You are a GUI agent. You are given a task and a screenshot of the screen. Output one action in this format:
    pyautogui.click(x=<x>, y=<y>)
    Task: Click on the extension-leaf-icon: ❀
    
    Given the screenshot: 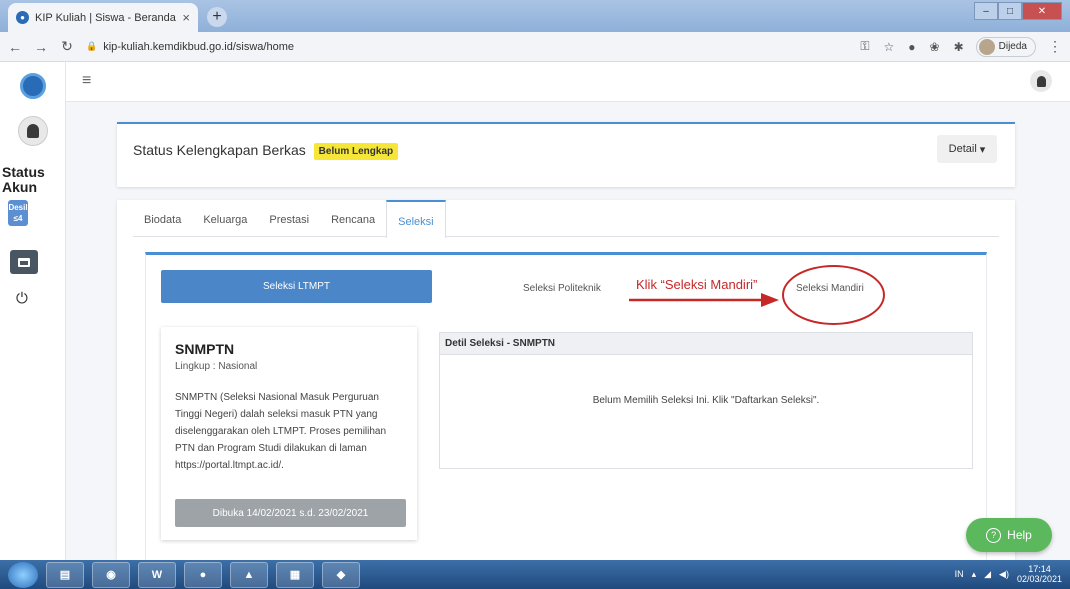 What is the action you would take?
    pyautogui.click(x=935, y=47)
    